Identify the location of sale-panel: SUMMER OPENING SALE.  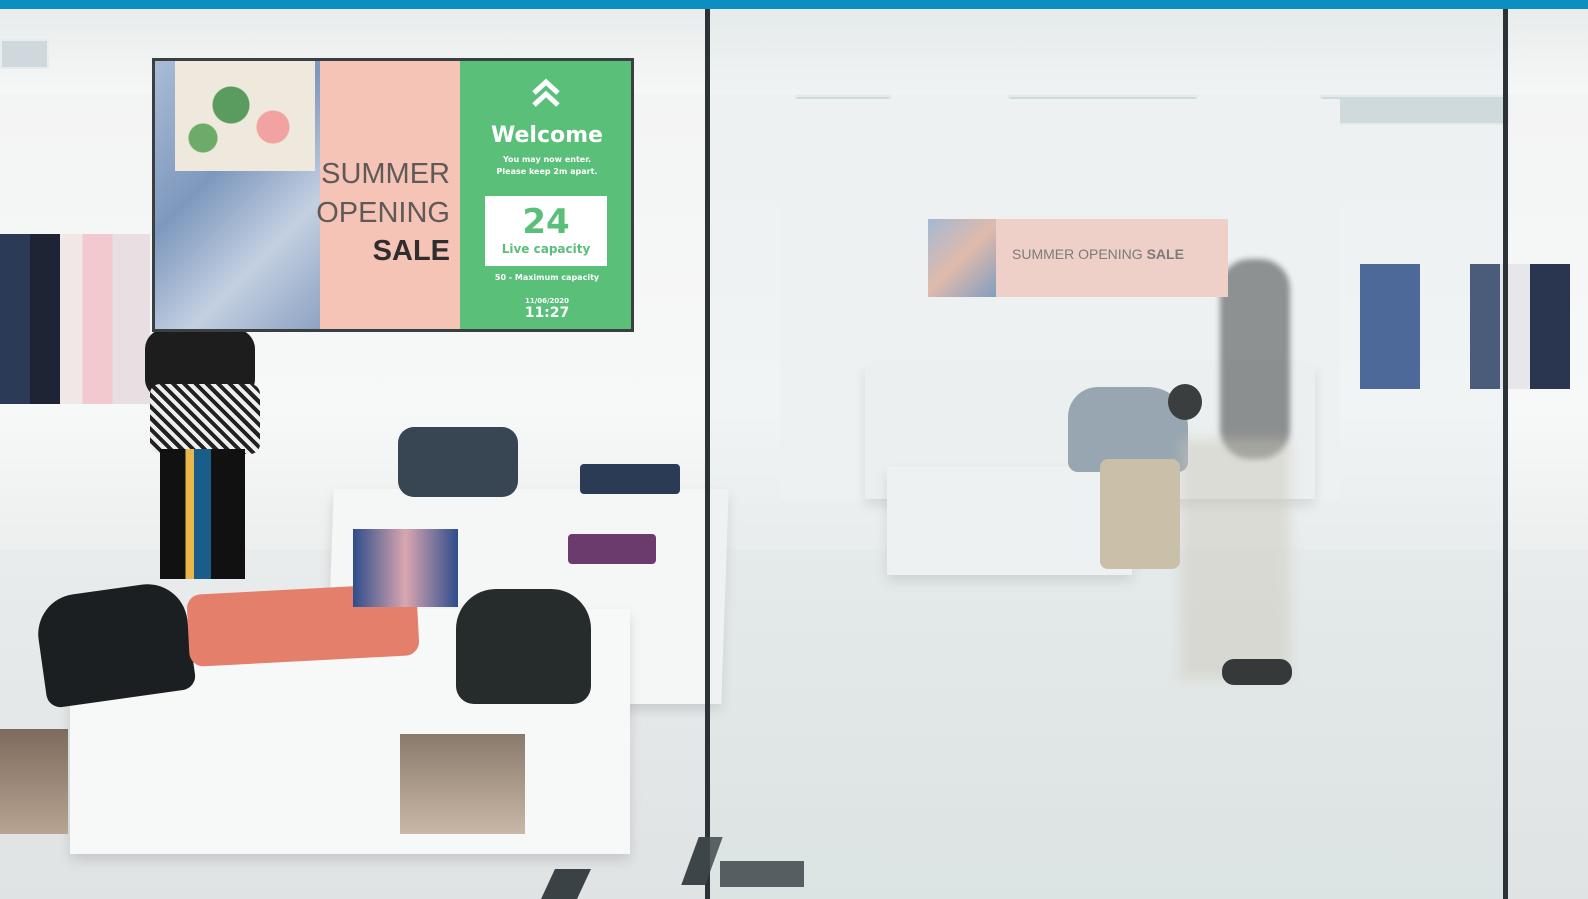
(307, 195).